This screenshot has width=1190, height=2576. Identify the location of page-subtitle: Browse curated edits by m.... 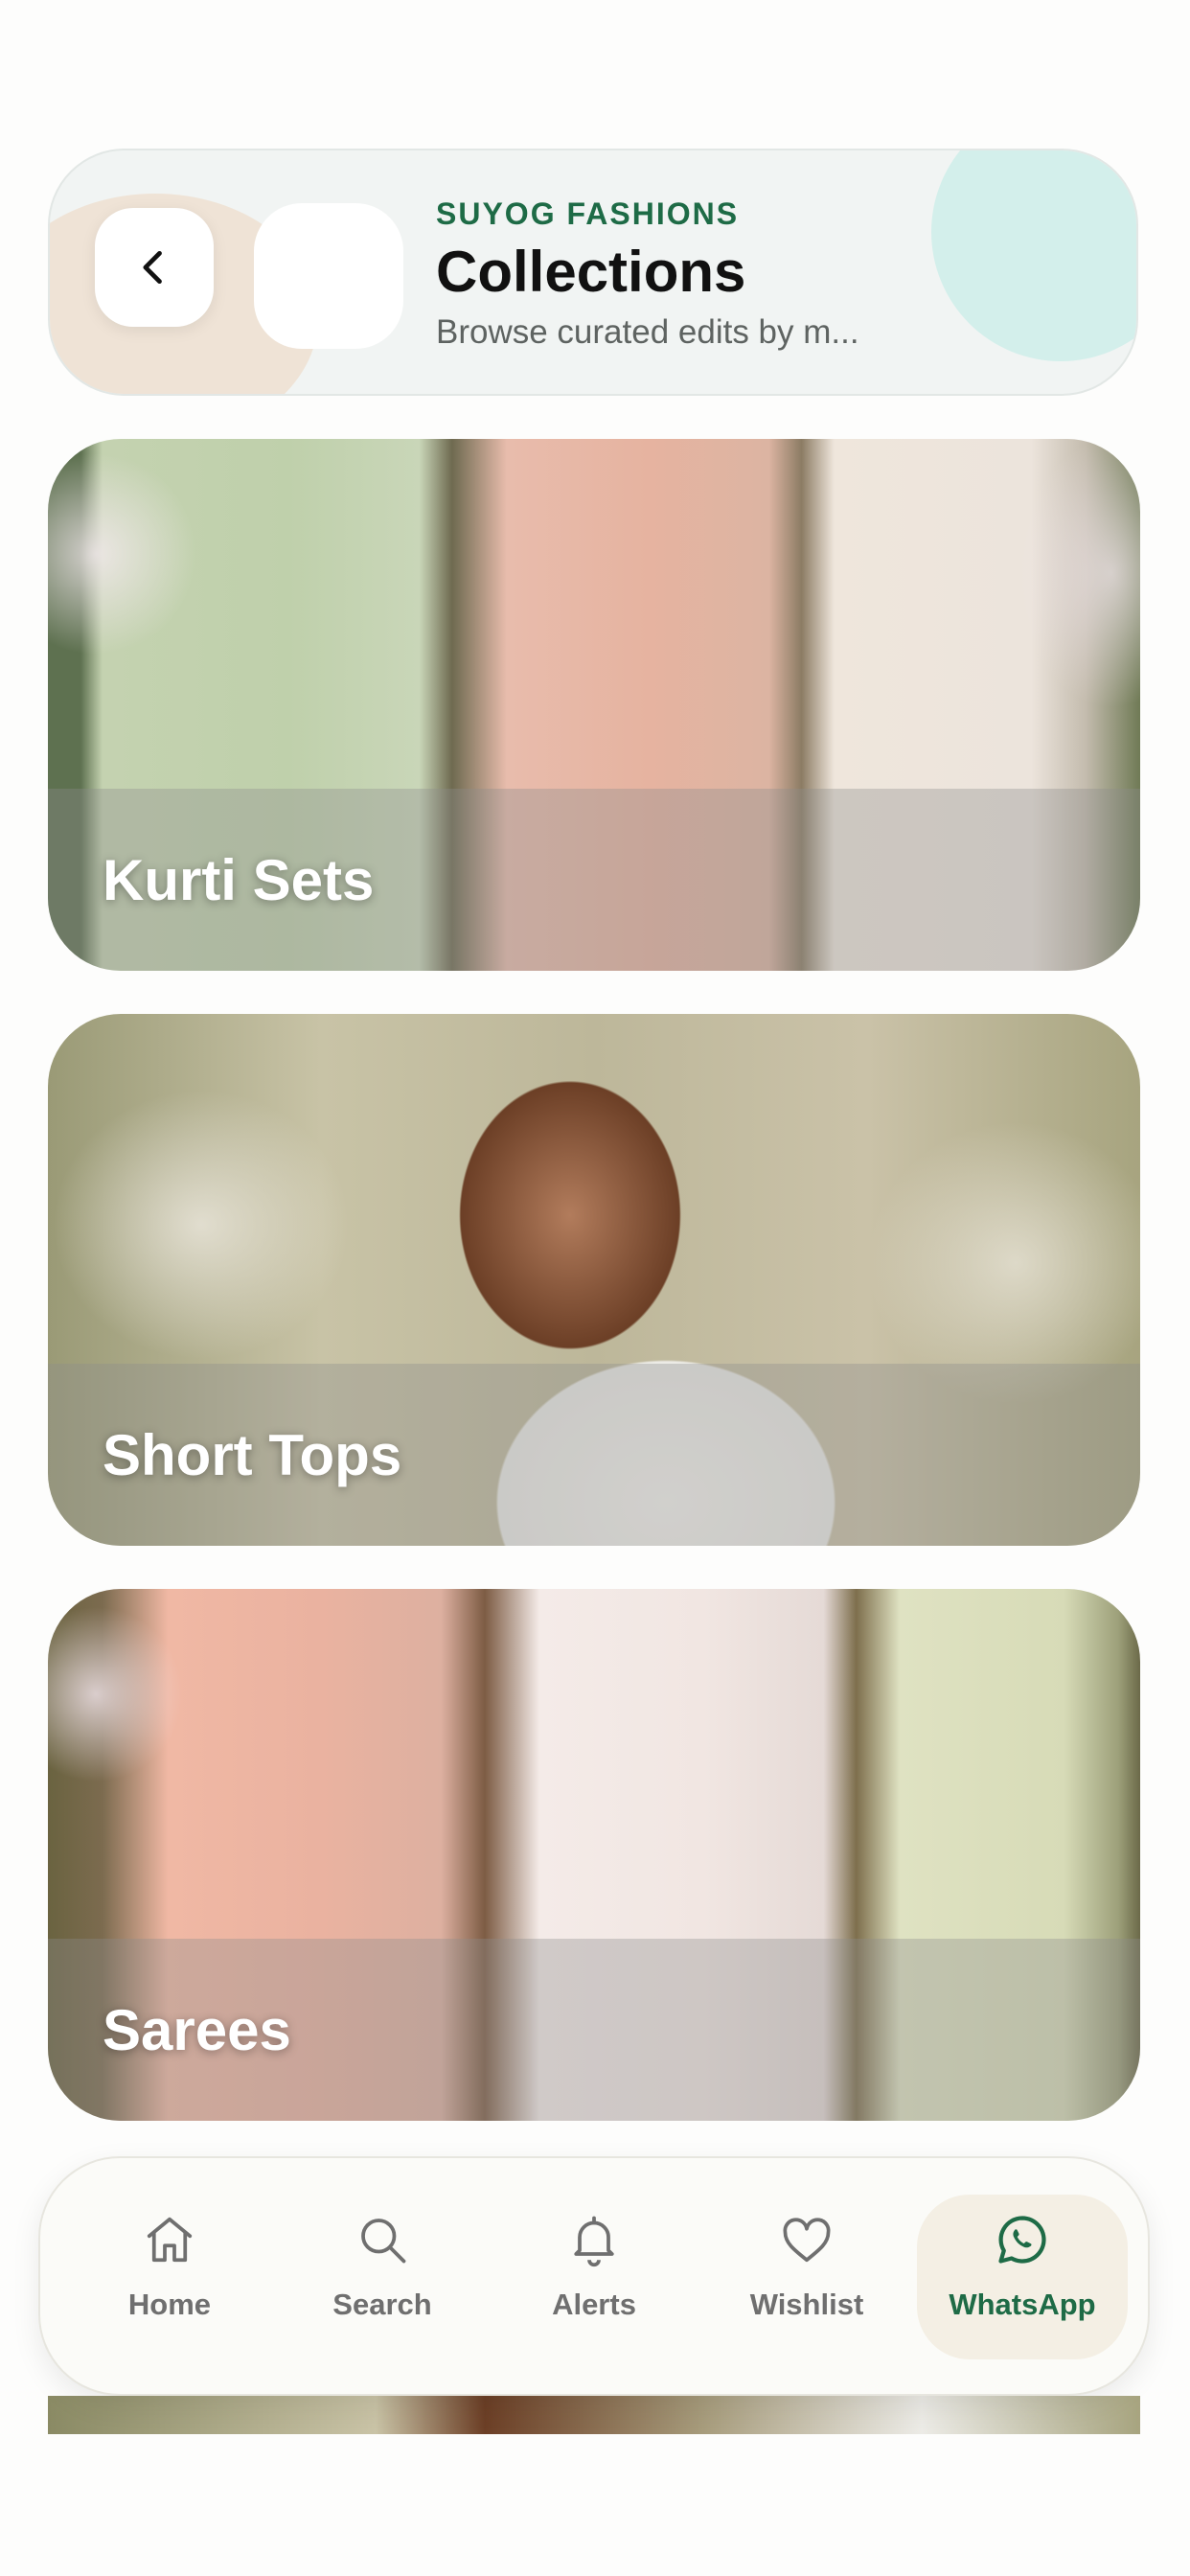
(648, 332).